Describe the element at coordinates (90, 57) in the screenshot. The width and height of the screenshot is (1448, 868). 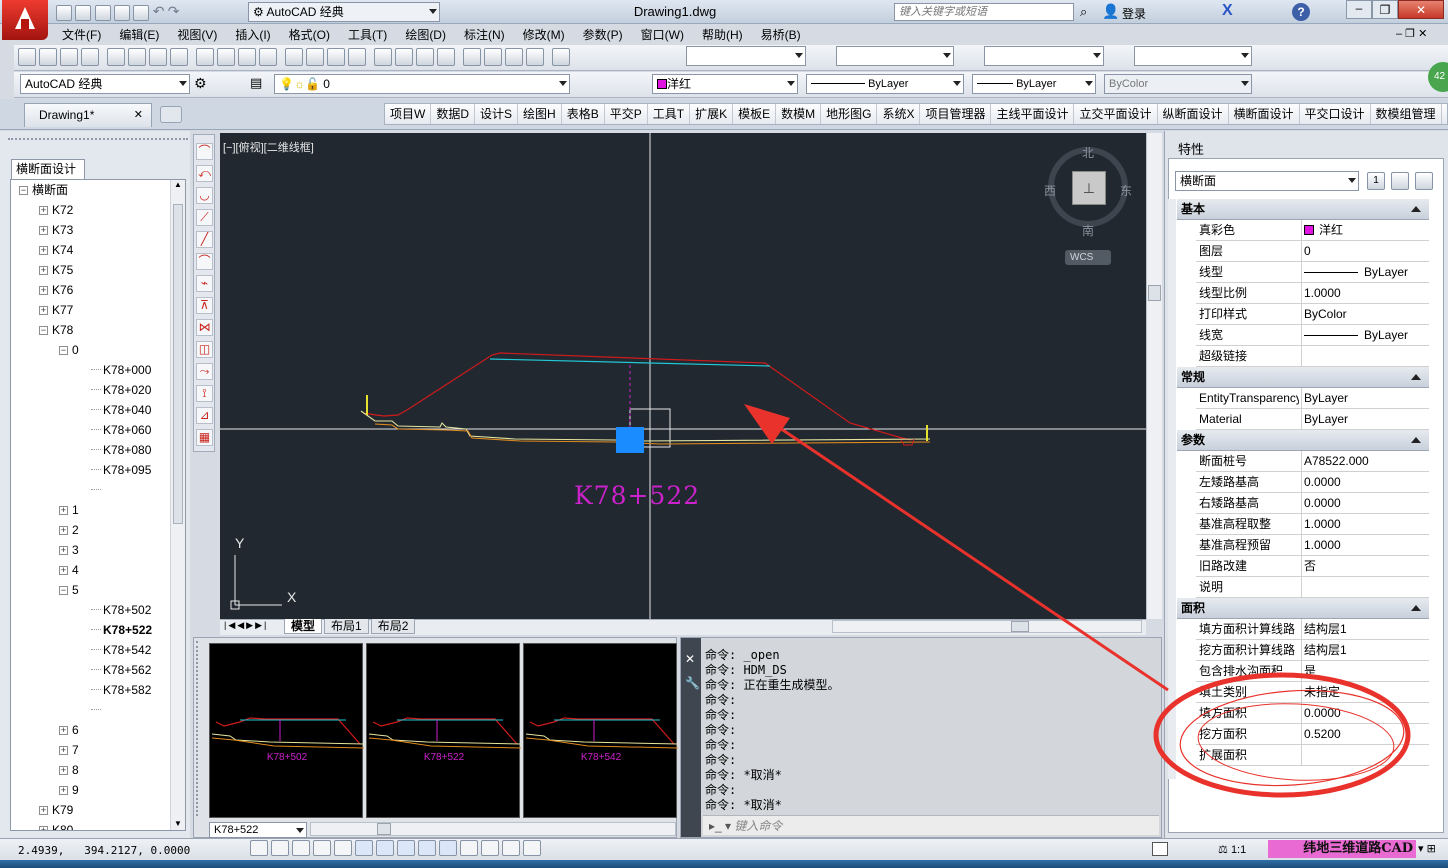
I see `plot-icon` at that location.